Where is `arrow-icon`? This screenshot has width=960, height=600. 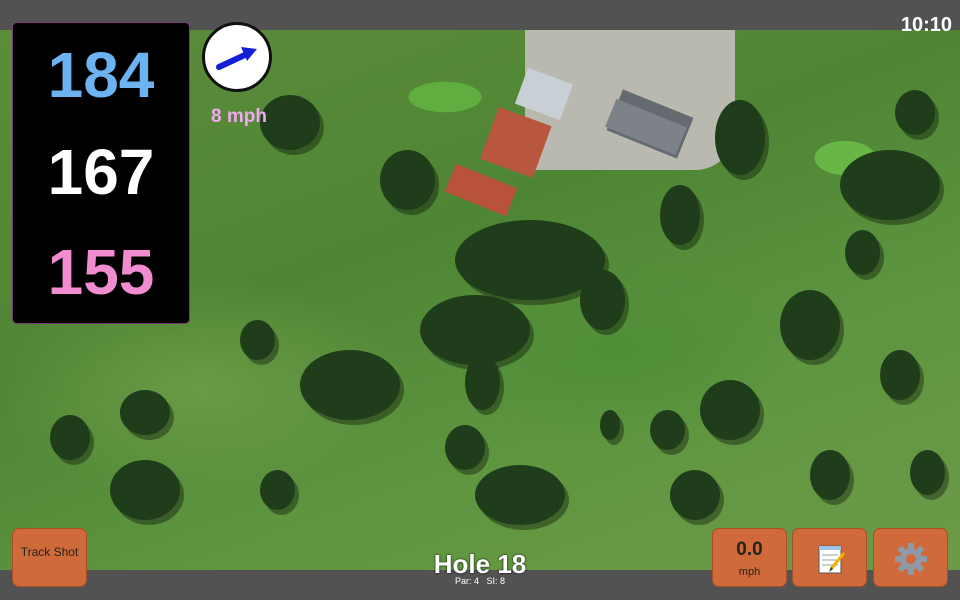
arrow-icon is located at coordinates (236, 58).